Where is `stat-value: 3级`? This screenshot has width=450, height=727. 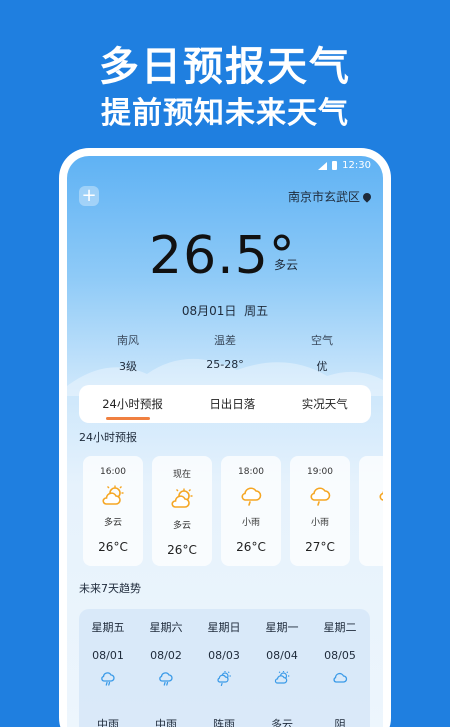
stat-value: 3级 is located at coordinates (128, 366).